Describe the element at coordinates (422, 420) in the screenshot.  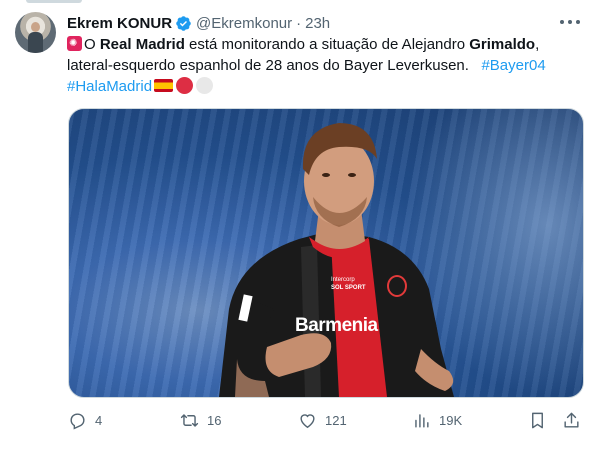
I see `views-icon` at that location.